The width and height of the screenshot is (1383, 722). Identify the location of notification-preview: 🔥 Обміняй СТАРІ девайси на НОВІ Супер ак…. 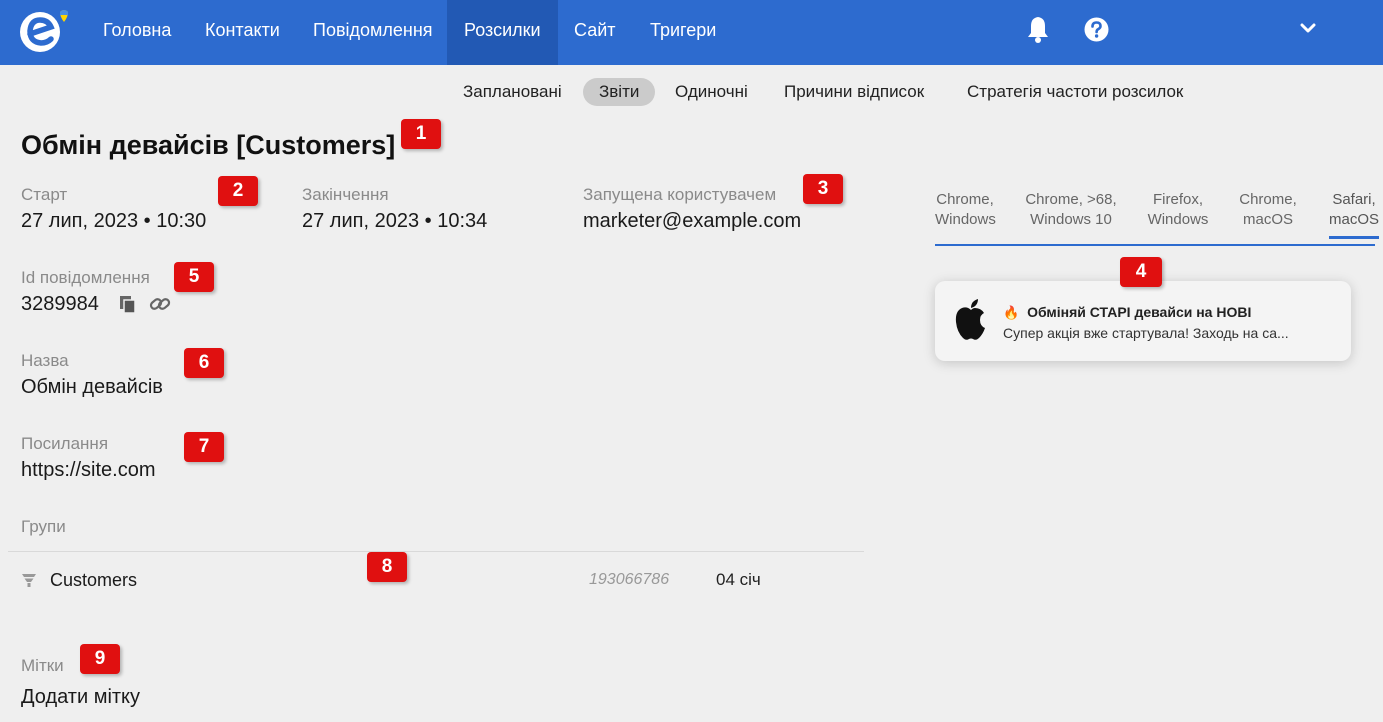
(1143, 321).